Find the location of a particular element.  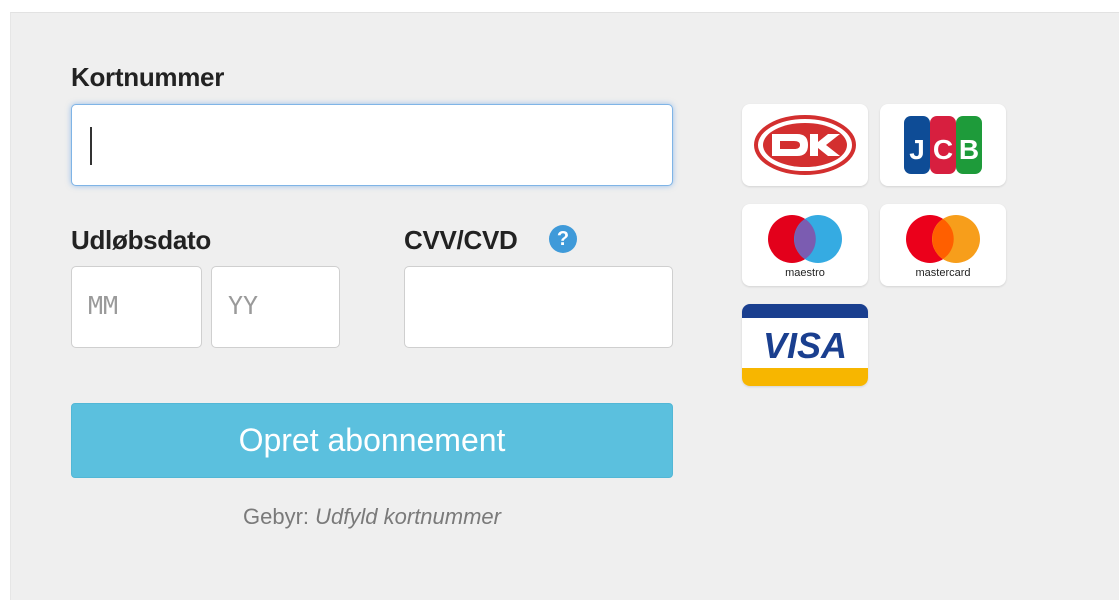

jcb-logo: J C B is located at coordinates (943, 145).